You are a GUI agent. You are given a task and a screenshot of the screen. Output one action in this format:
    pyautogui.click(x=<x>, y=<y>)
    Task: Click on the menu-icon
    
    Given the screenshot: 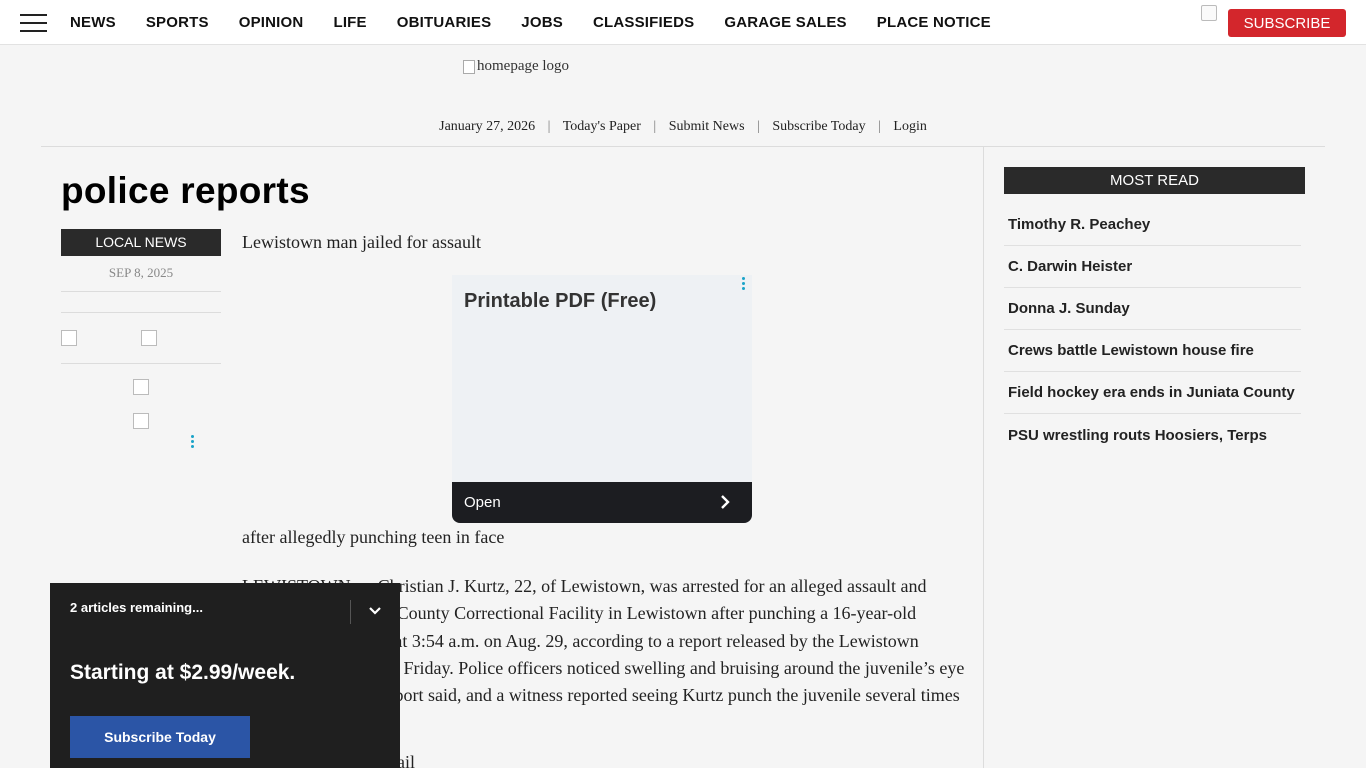 What is the action you would take?
    pyautogui.click(x=33, y=23)
    